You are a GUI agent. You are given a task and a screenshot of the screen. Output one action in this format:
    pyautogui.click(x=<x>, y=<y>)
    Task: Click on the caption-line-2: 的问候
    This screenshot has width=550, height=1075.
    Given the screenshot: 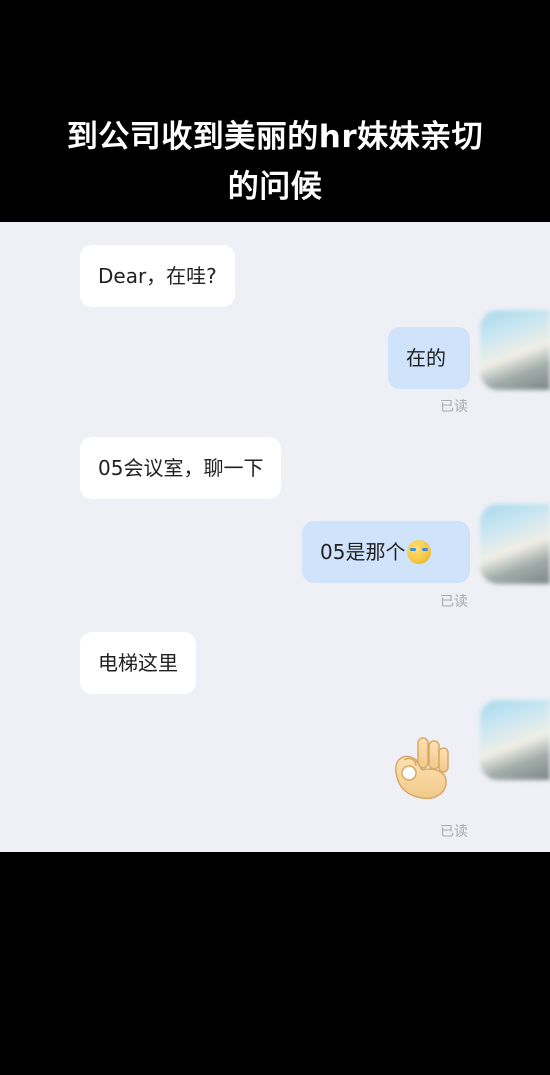 What is the action you would take?
    pyautogui.click(x=275, y=187)
    